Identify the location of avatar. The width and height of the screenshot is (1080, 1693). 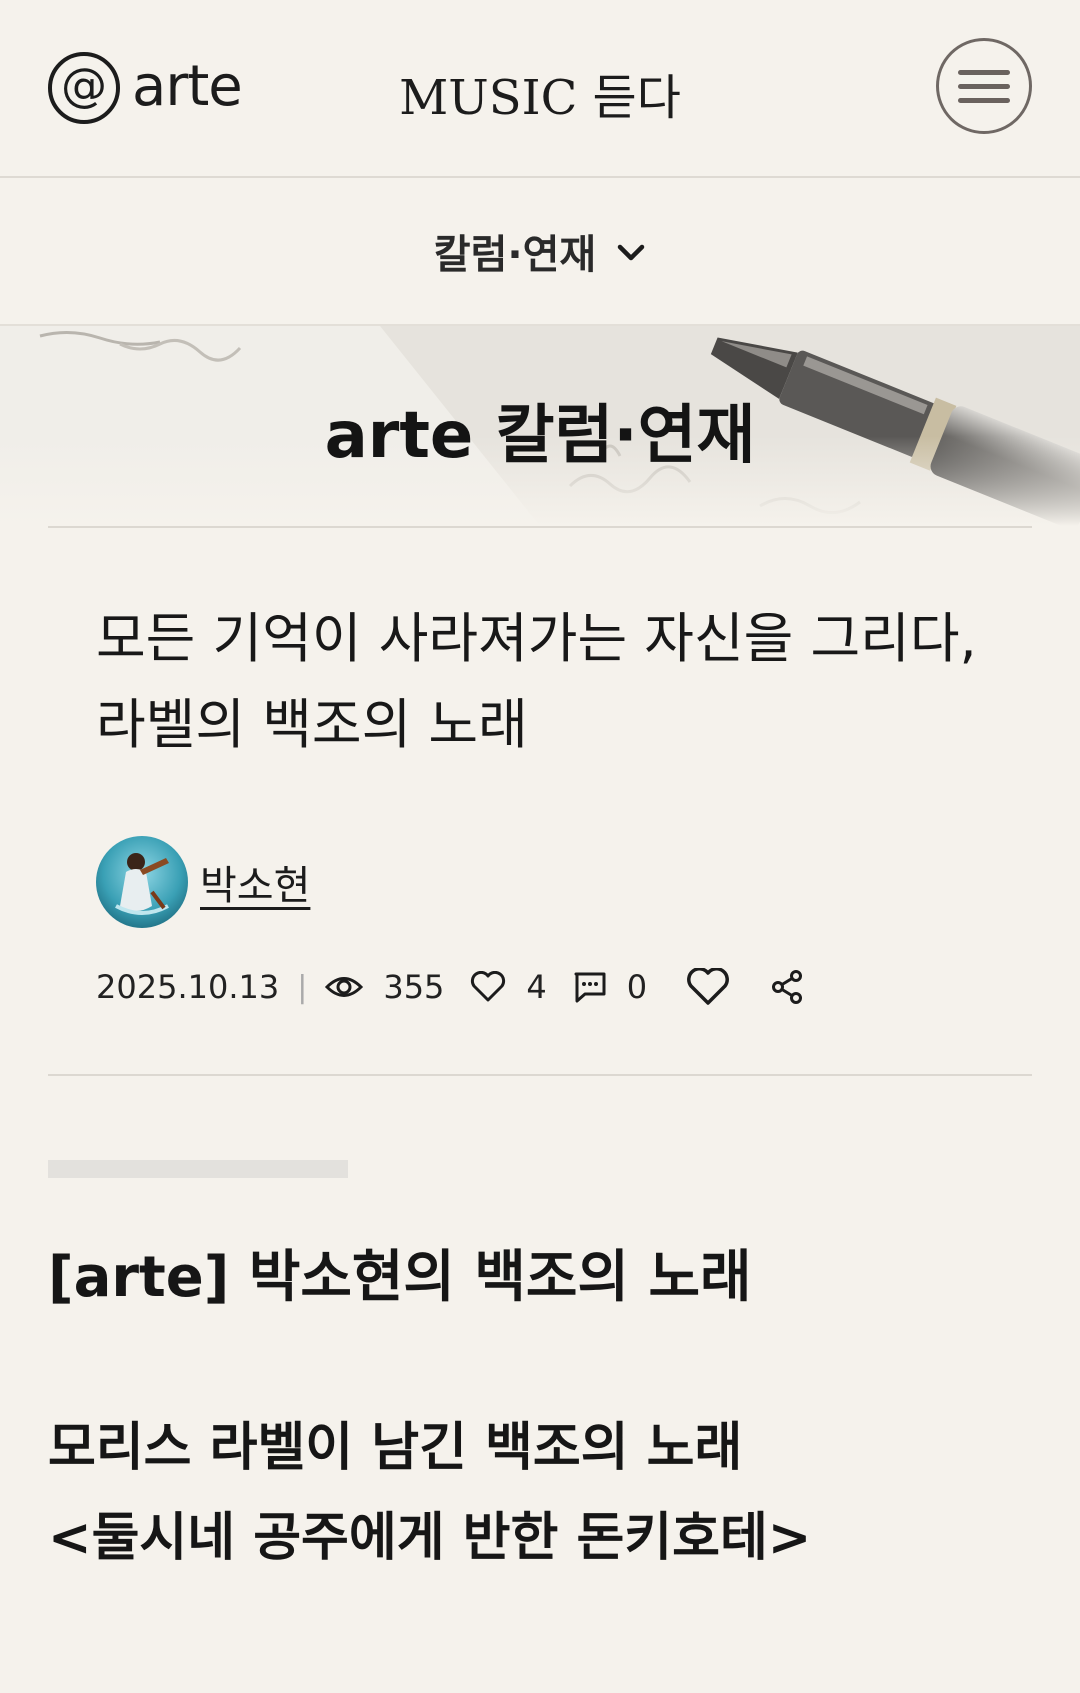
(142, 882).